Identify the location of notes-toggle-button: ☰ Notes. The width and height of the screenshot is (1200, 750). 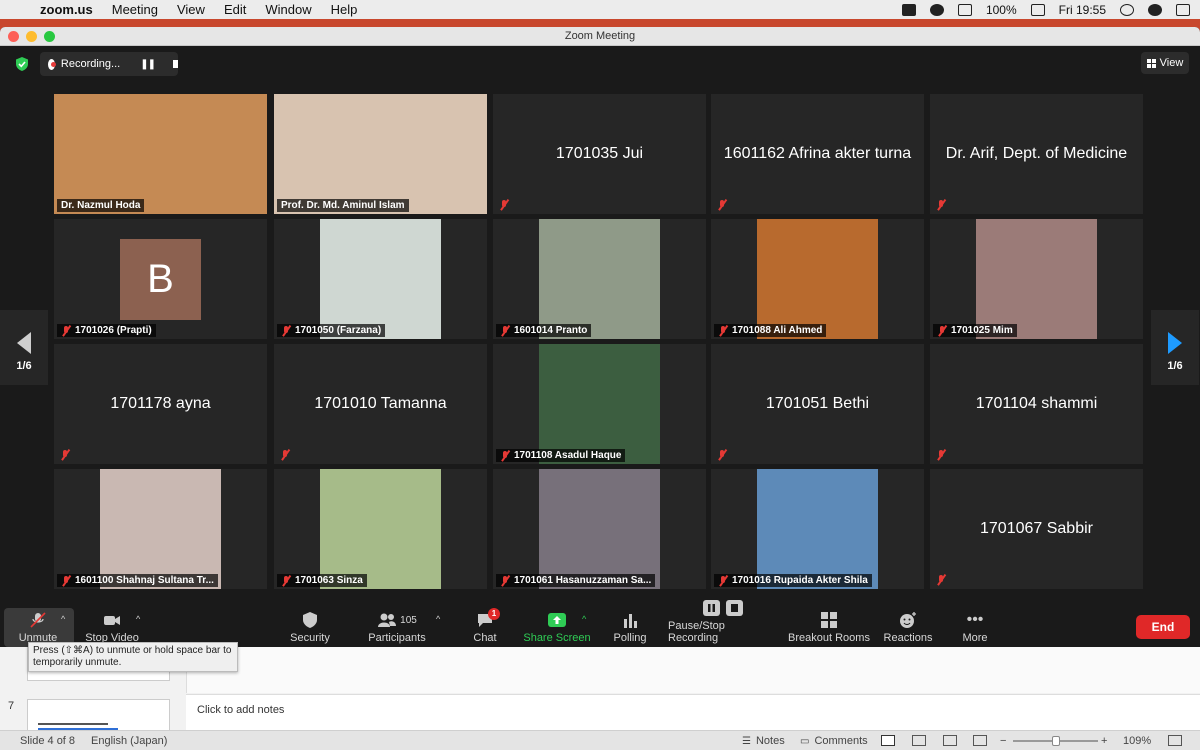
(763, 741).